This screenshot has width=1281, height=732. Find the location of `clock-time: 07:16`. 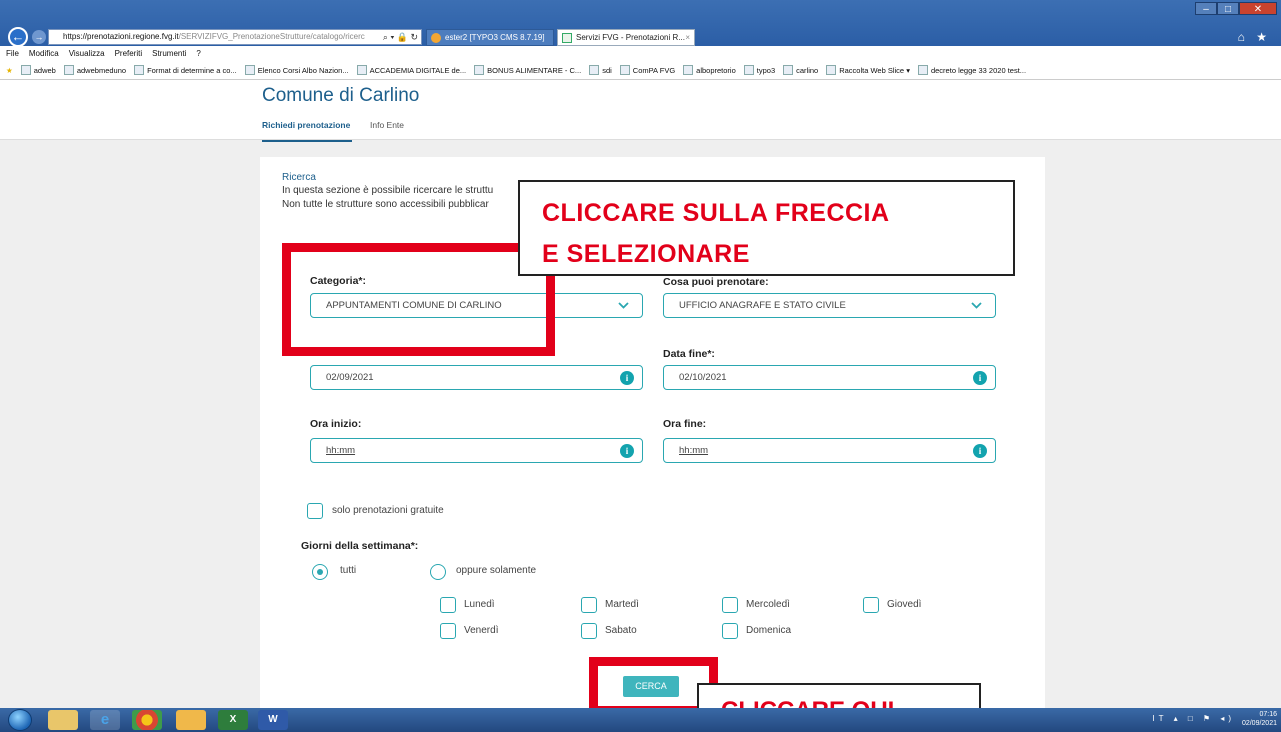

clock-time: 07:16 is located at coordinates (1268, 714).